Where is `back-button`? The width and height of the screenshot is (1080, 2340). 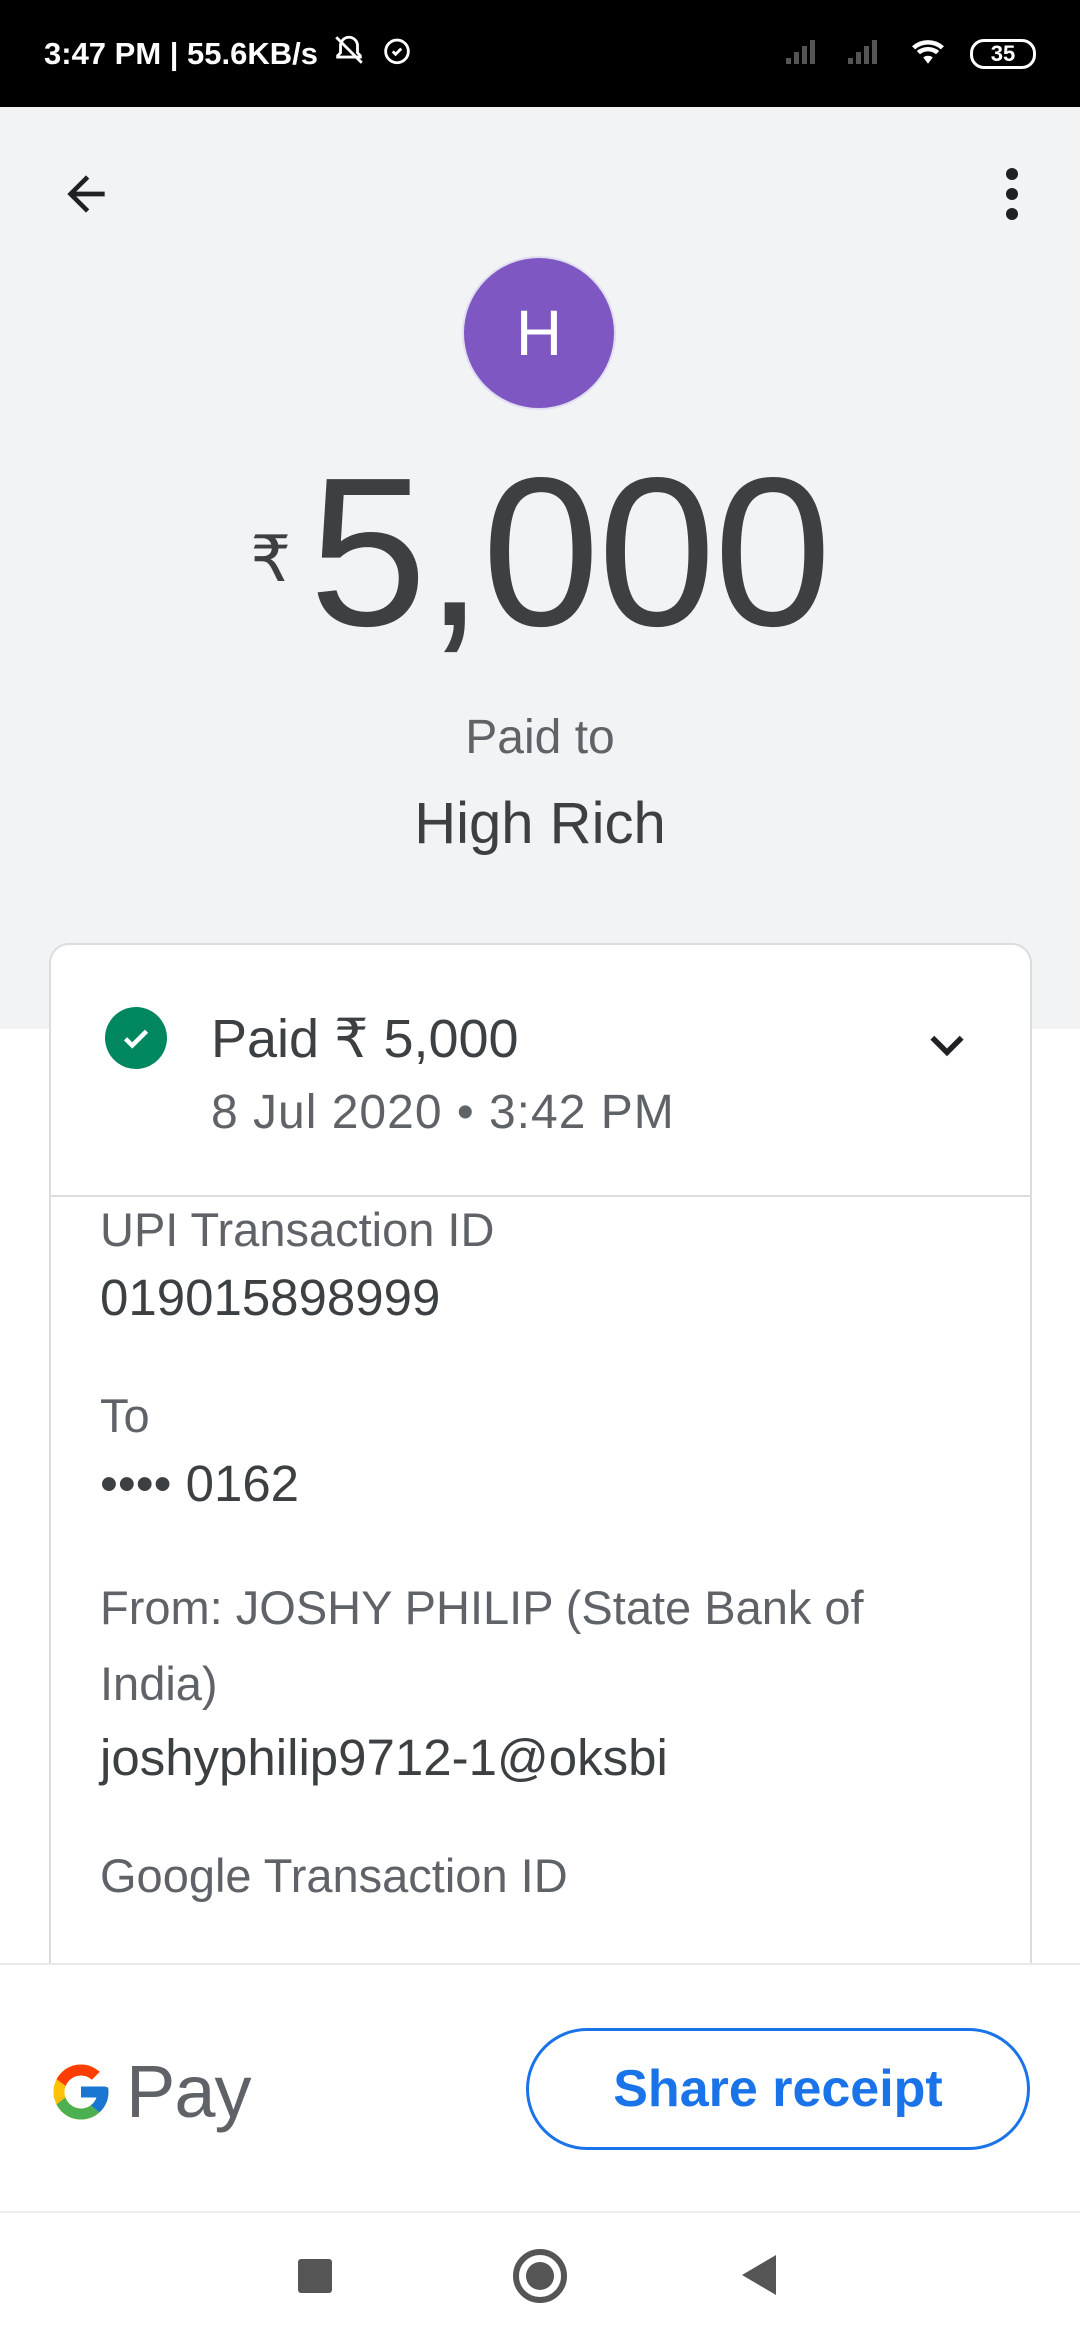
back-button is located at coordinates (86, 194).